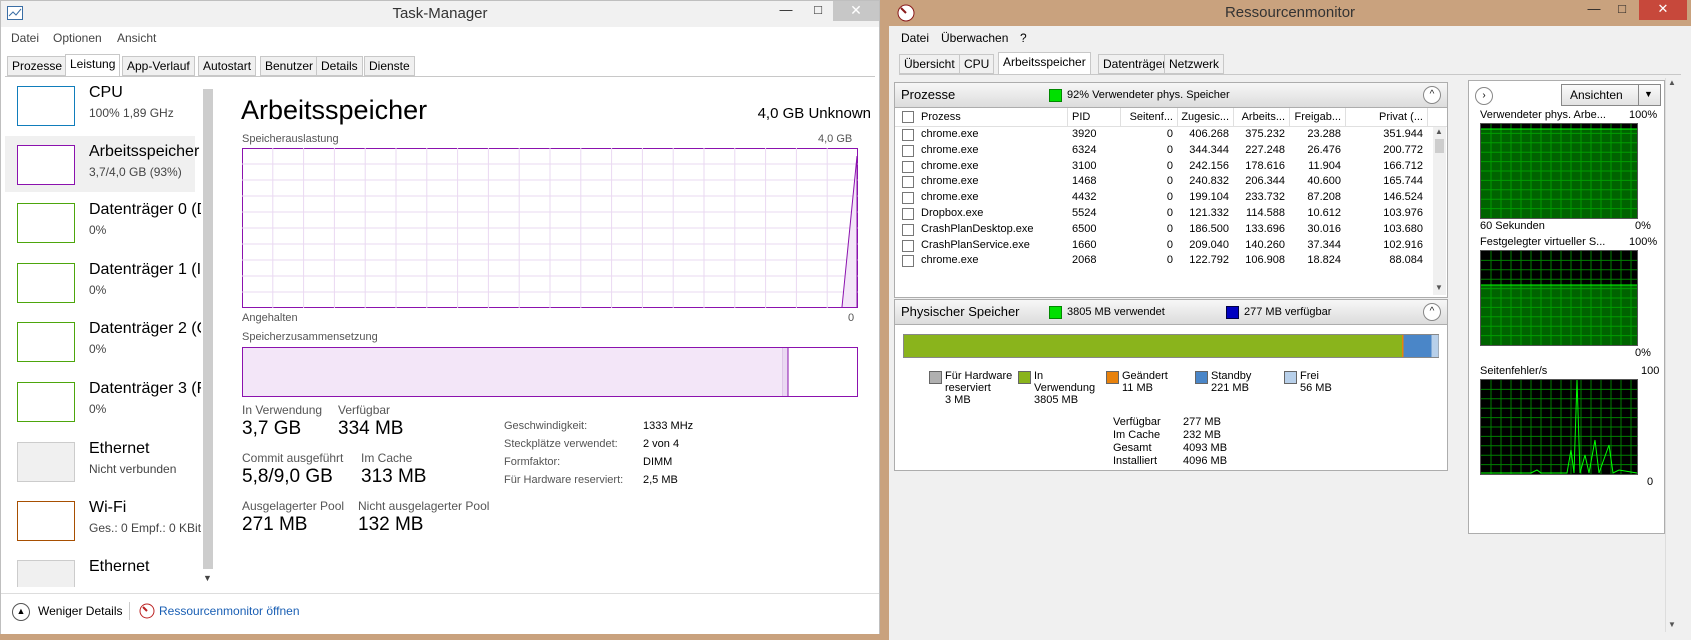 The image size is (1691, 640). Describe the element at coordinates (974, 38) in the screenshot. I see `menu-ueberwachen: Überwachen` at that location.